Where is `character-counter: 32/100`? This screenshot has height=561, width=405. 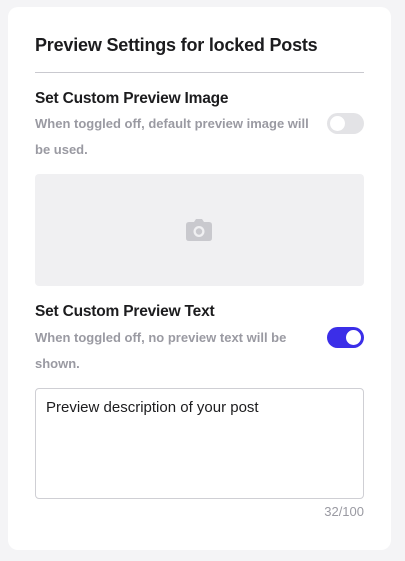 character-counter: 32/100 is located at coordinates (344, 511).